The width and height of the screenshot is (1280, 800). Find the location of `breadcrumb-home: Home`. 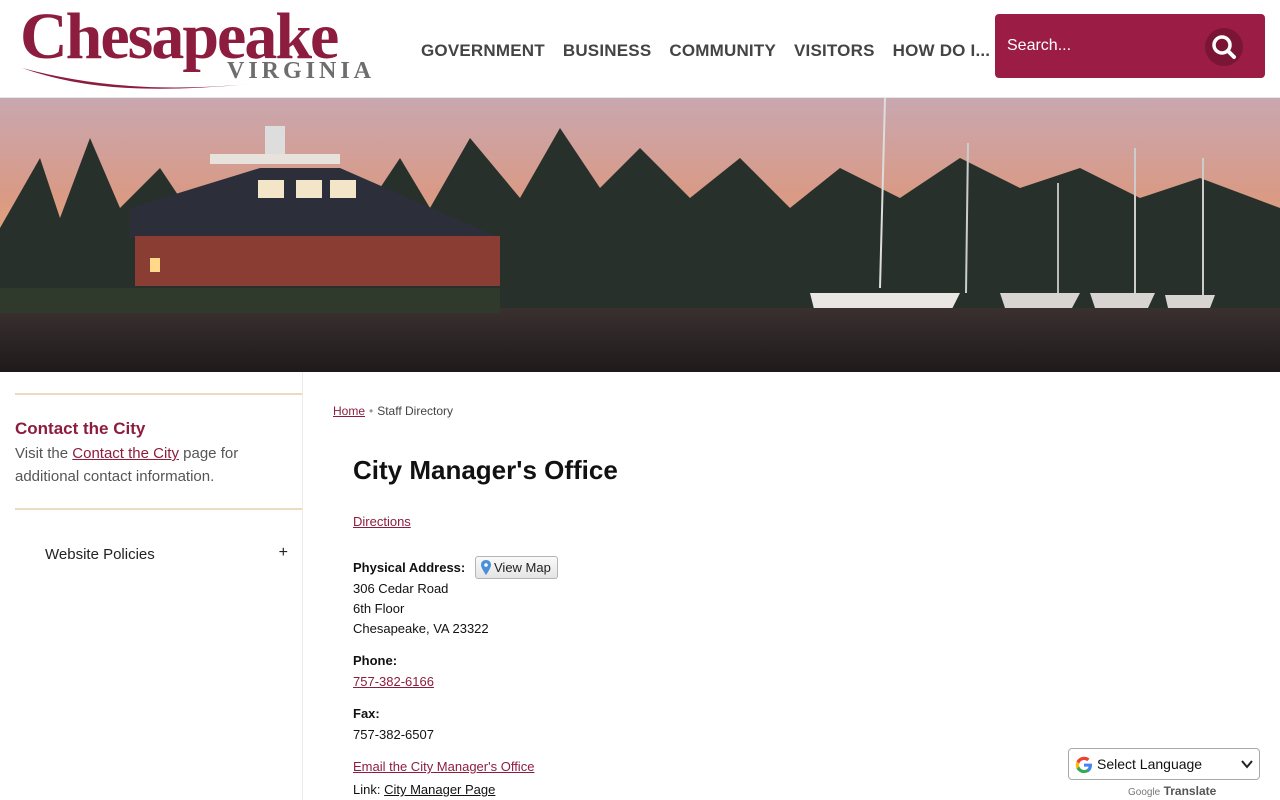

breadcrumb-home: Home is located at coordinates (349, 411).